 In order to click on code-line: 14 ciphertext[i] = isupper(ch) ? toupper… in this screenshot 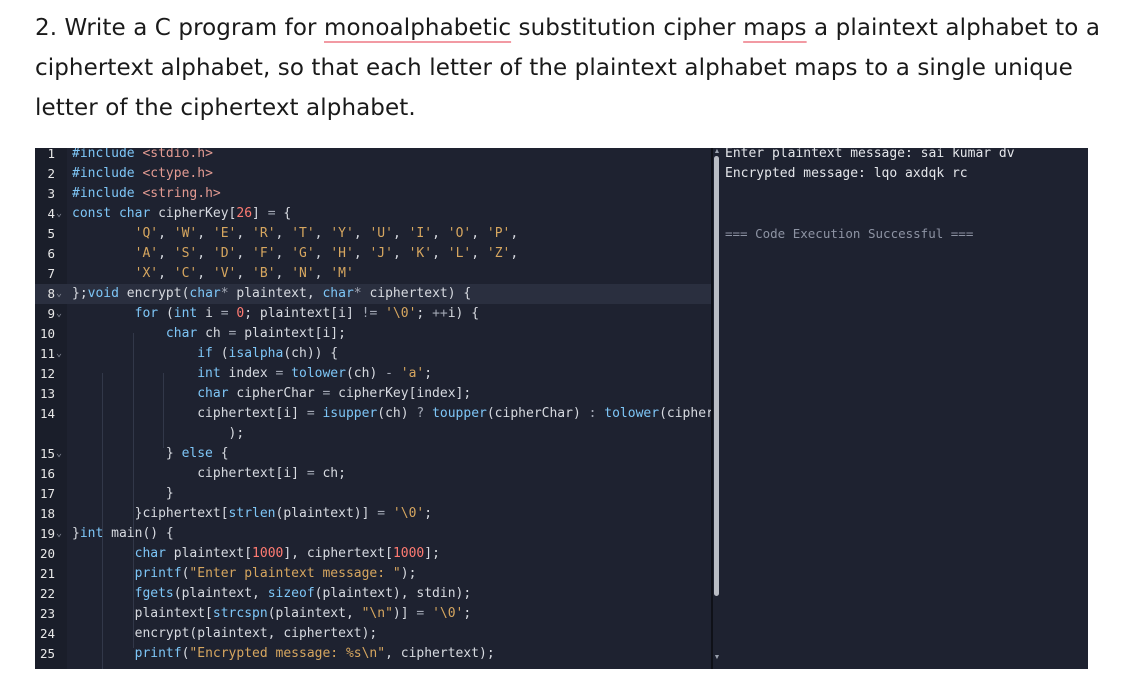, I will do `click(373, 414)`.